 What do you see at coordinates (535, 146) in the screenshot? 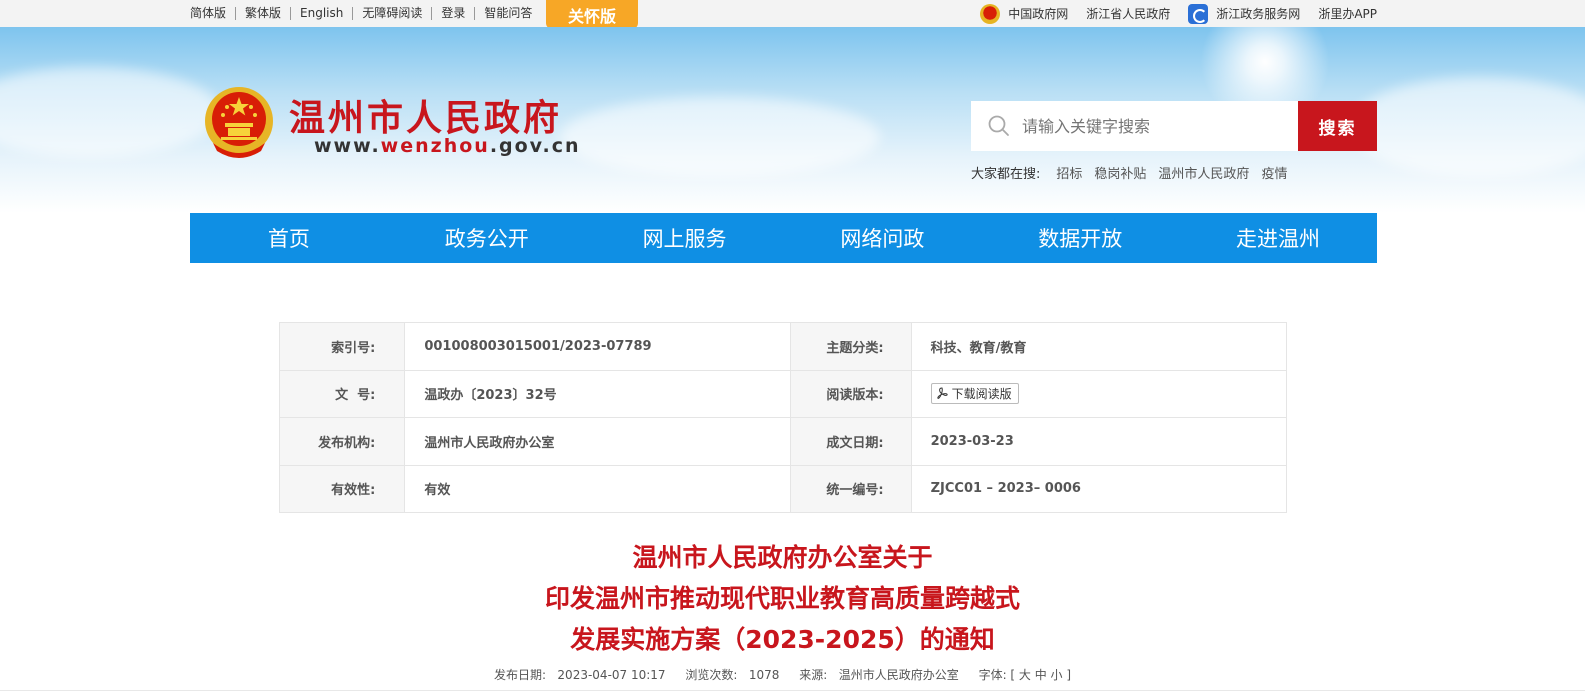
I see `domain-suffix: .gov.cn` at bounding box center [535, 146].